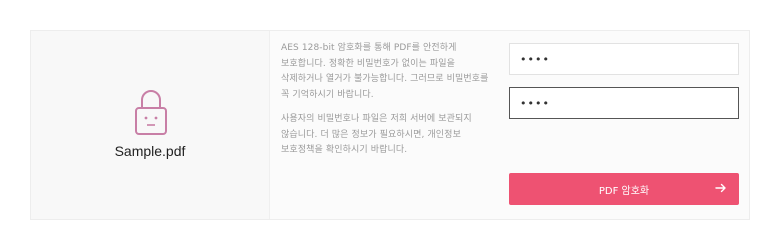 This screenshot has height=250, width=780. I want to click on file-name: Sample.pdf, so click(150, 151).